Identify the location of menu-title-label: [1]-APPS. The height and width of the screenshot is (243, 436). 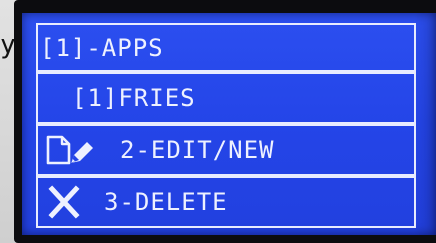
(102, 47).